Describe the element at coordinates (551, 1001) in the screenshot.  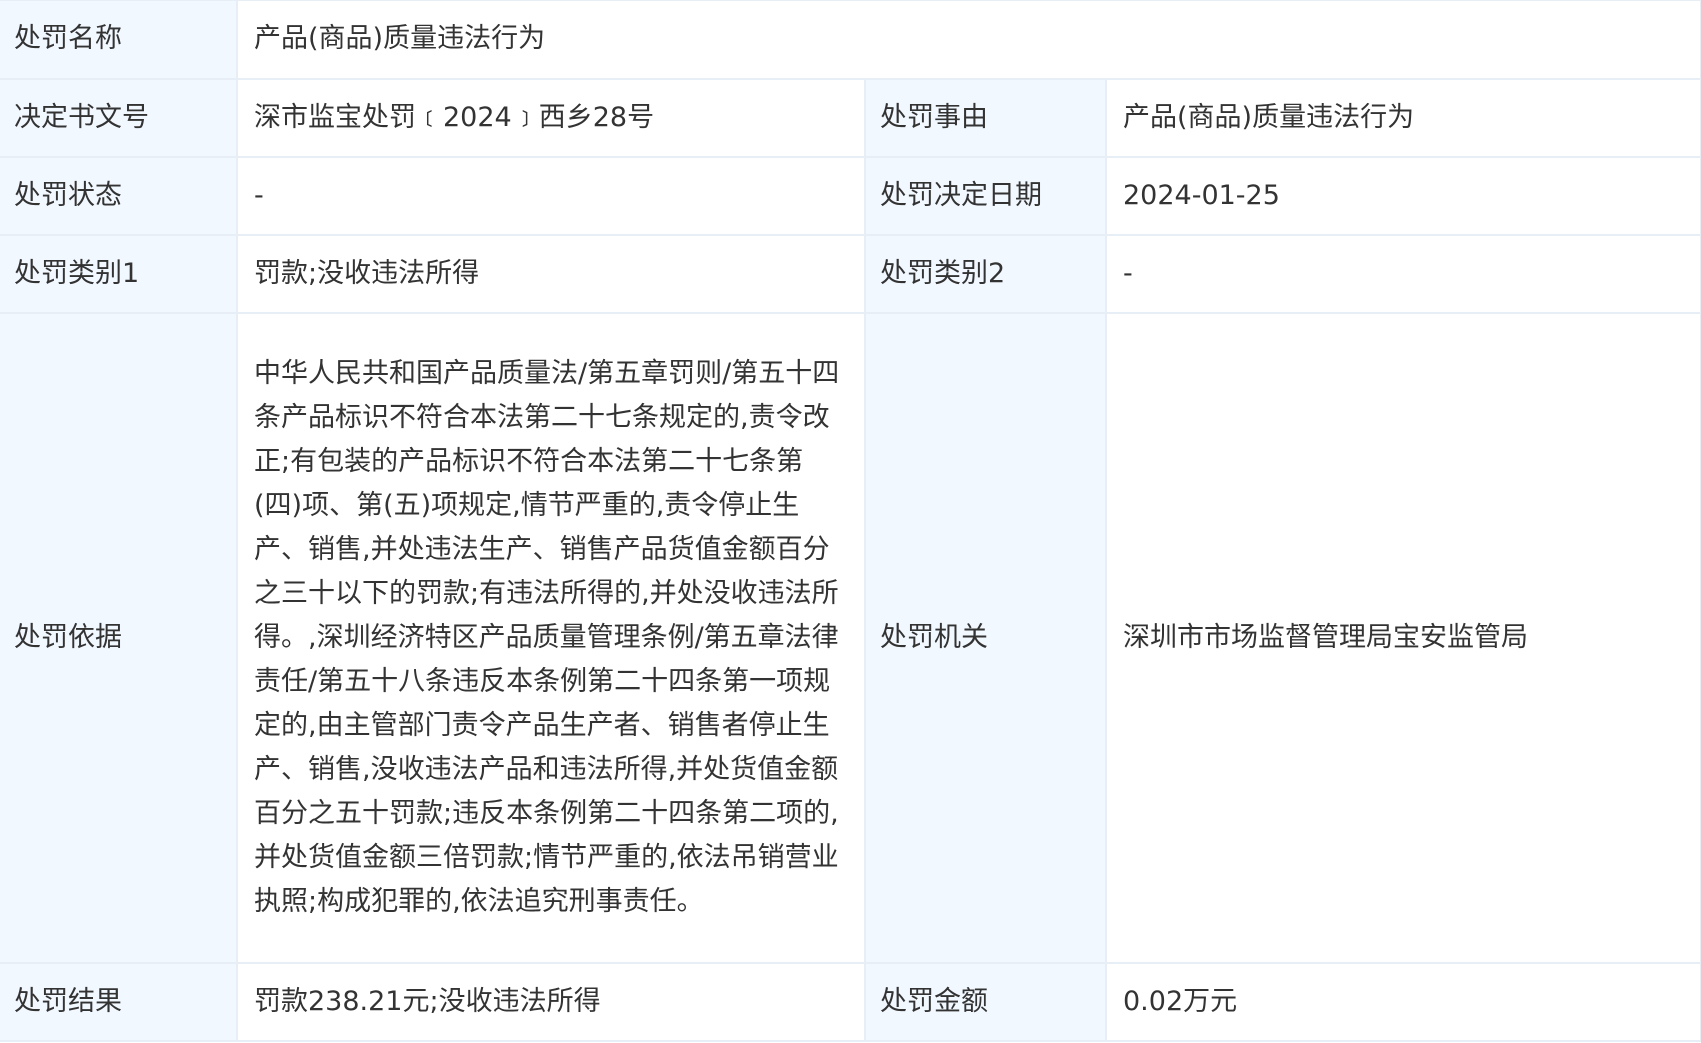
I see `result-value: 罚款238.21元;没收违法所得` at that location.